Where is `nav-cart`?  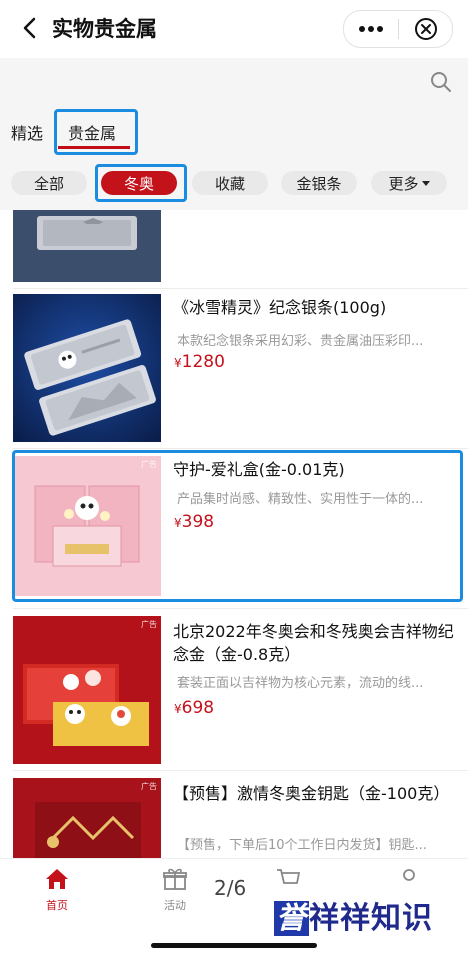
nav-cart is located at coordinates (288, 881).